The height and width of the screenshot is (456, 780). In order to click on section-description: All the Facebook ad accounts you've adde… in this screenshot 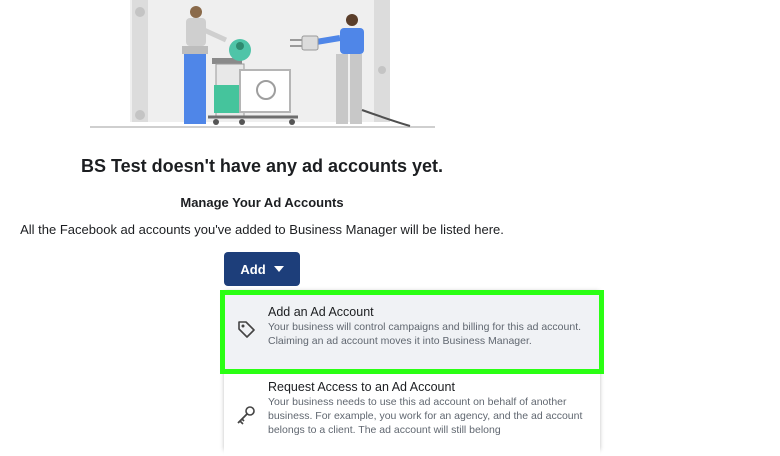, I will do `click(262, 229)`.